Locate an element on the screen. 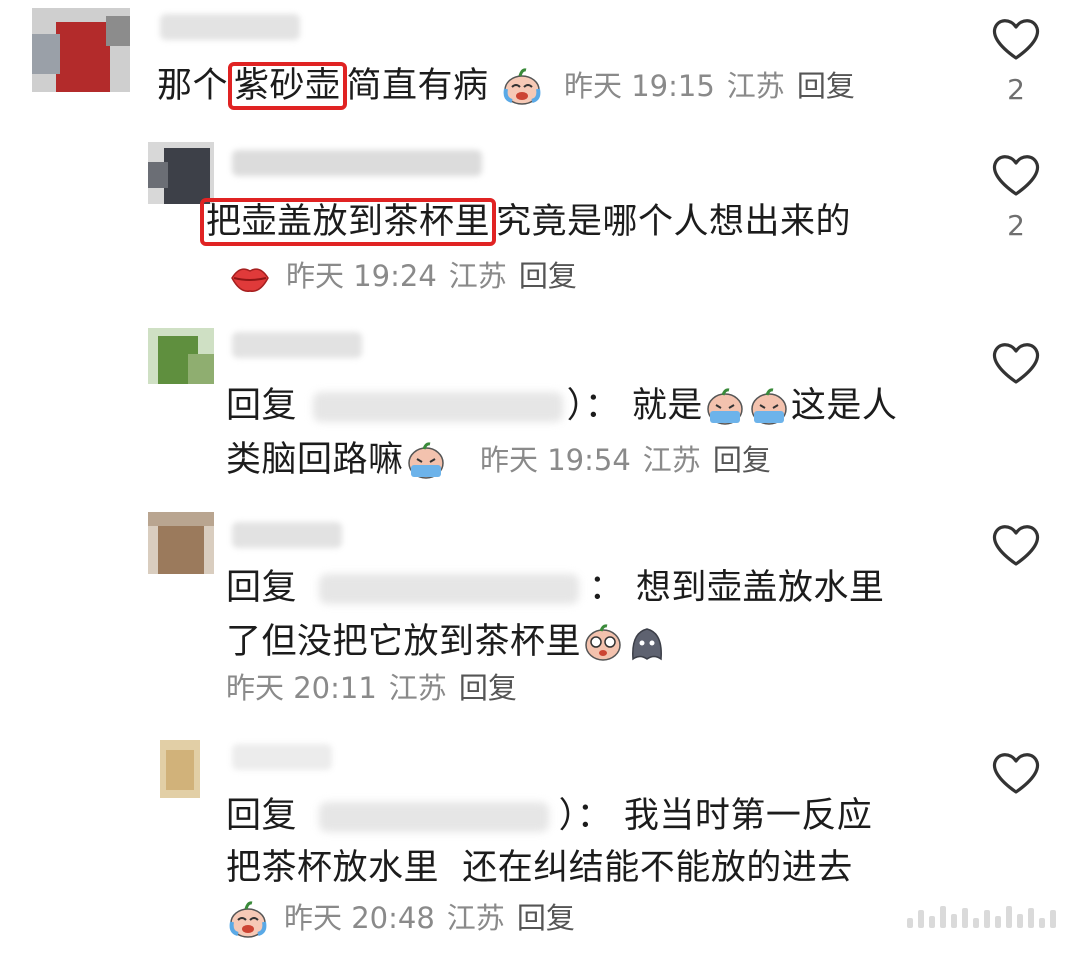 The height and width of the screenshot is (958, 1080). comment-text: 那个 紫砂壶 简直有病 is located at coordinates (350, 86).